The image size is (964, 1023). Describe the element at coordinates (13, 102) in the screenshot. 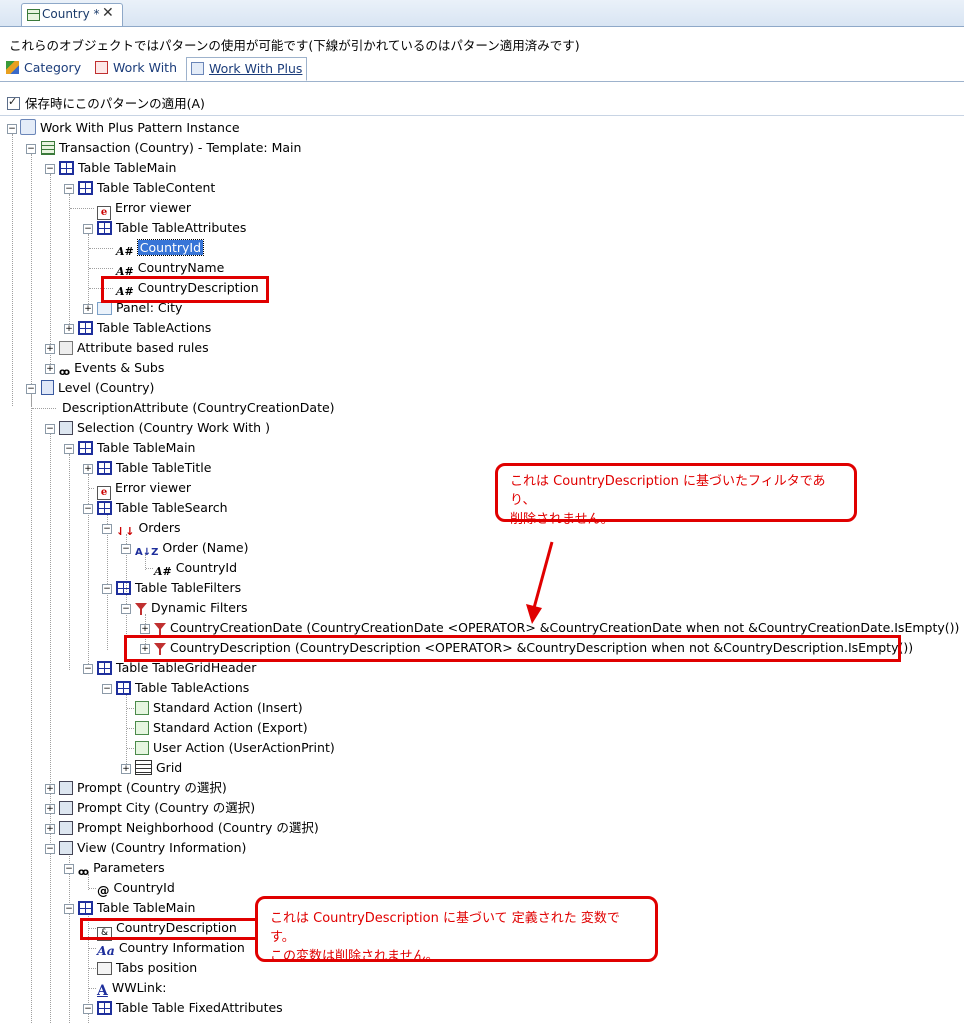

I see `apply-on-save-checkbox` at that location.